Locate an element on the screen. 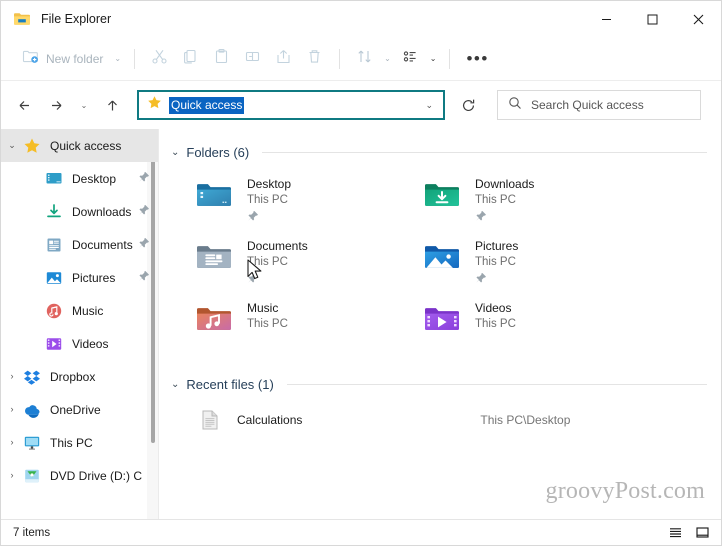 The height and width of the screenshot is (546, 722). folder-videos-icon is located at coordinates (442, 320).